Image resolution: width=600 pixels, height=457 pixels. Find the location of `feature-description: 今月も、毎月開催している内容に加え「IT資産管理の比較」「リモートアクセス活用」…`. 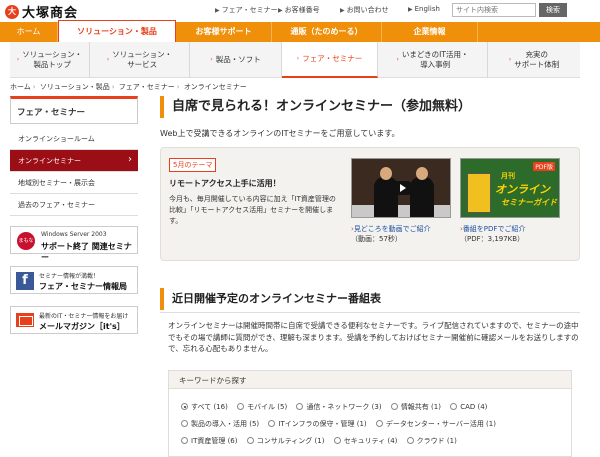

feature-description: 今月も、毎月開催している内容に加え「IT資産管理の比較」「リモートアクセス活用」… is located at coordinates (252, 210).